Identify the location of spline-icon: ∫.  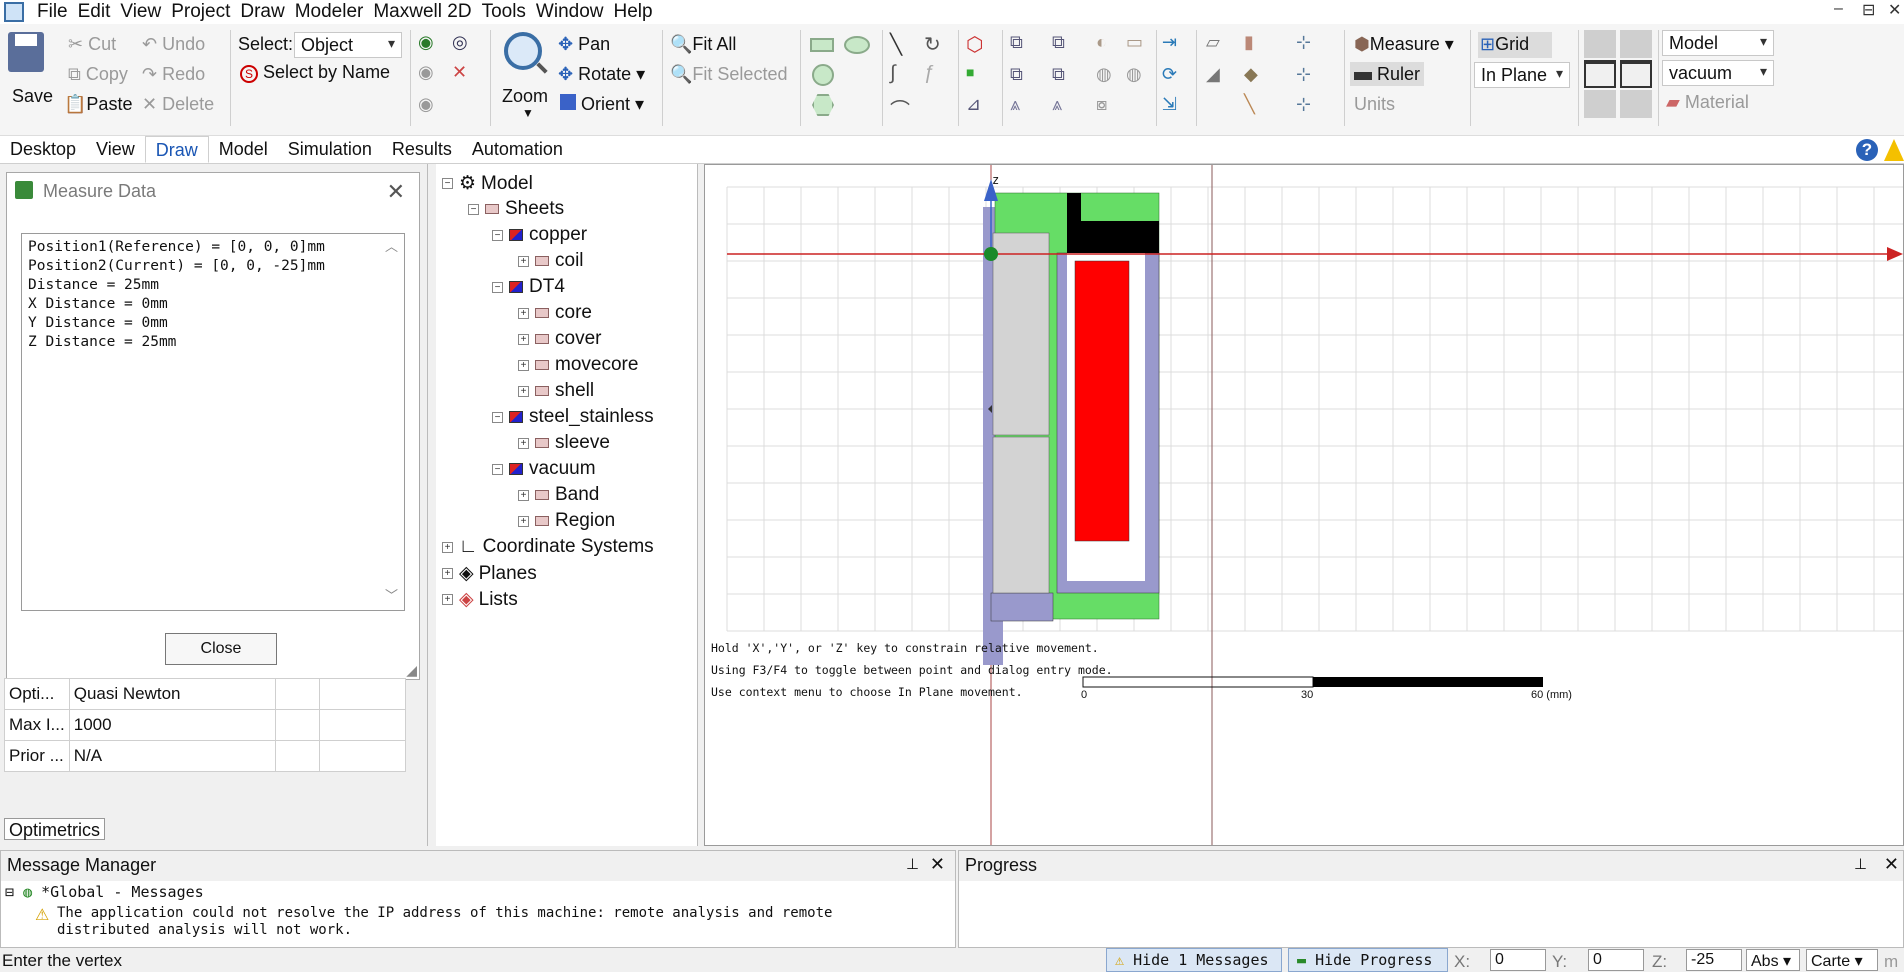
(901, 73).